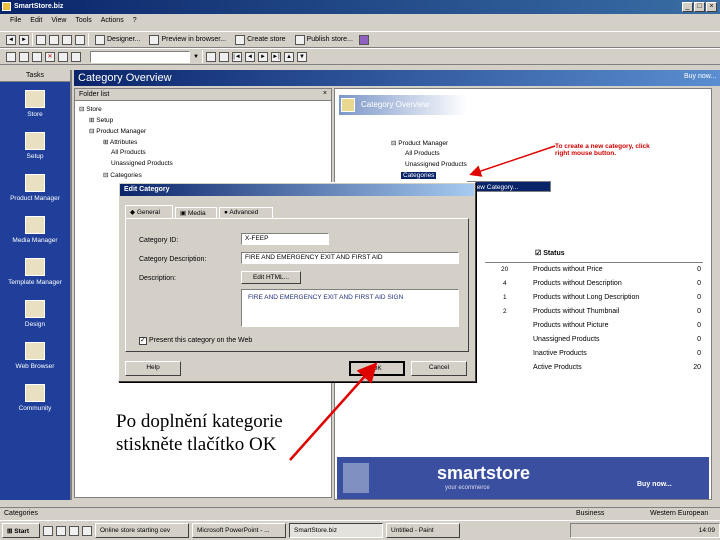 The height and width of the screenshot is (540, 720). I want to click on status-bar: Categories Business Western European, so click(360, 513).